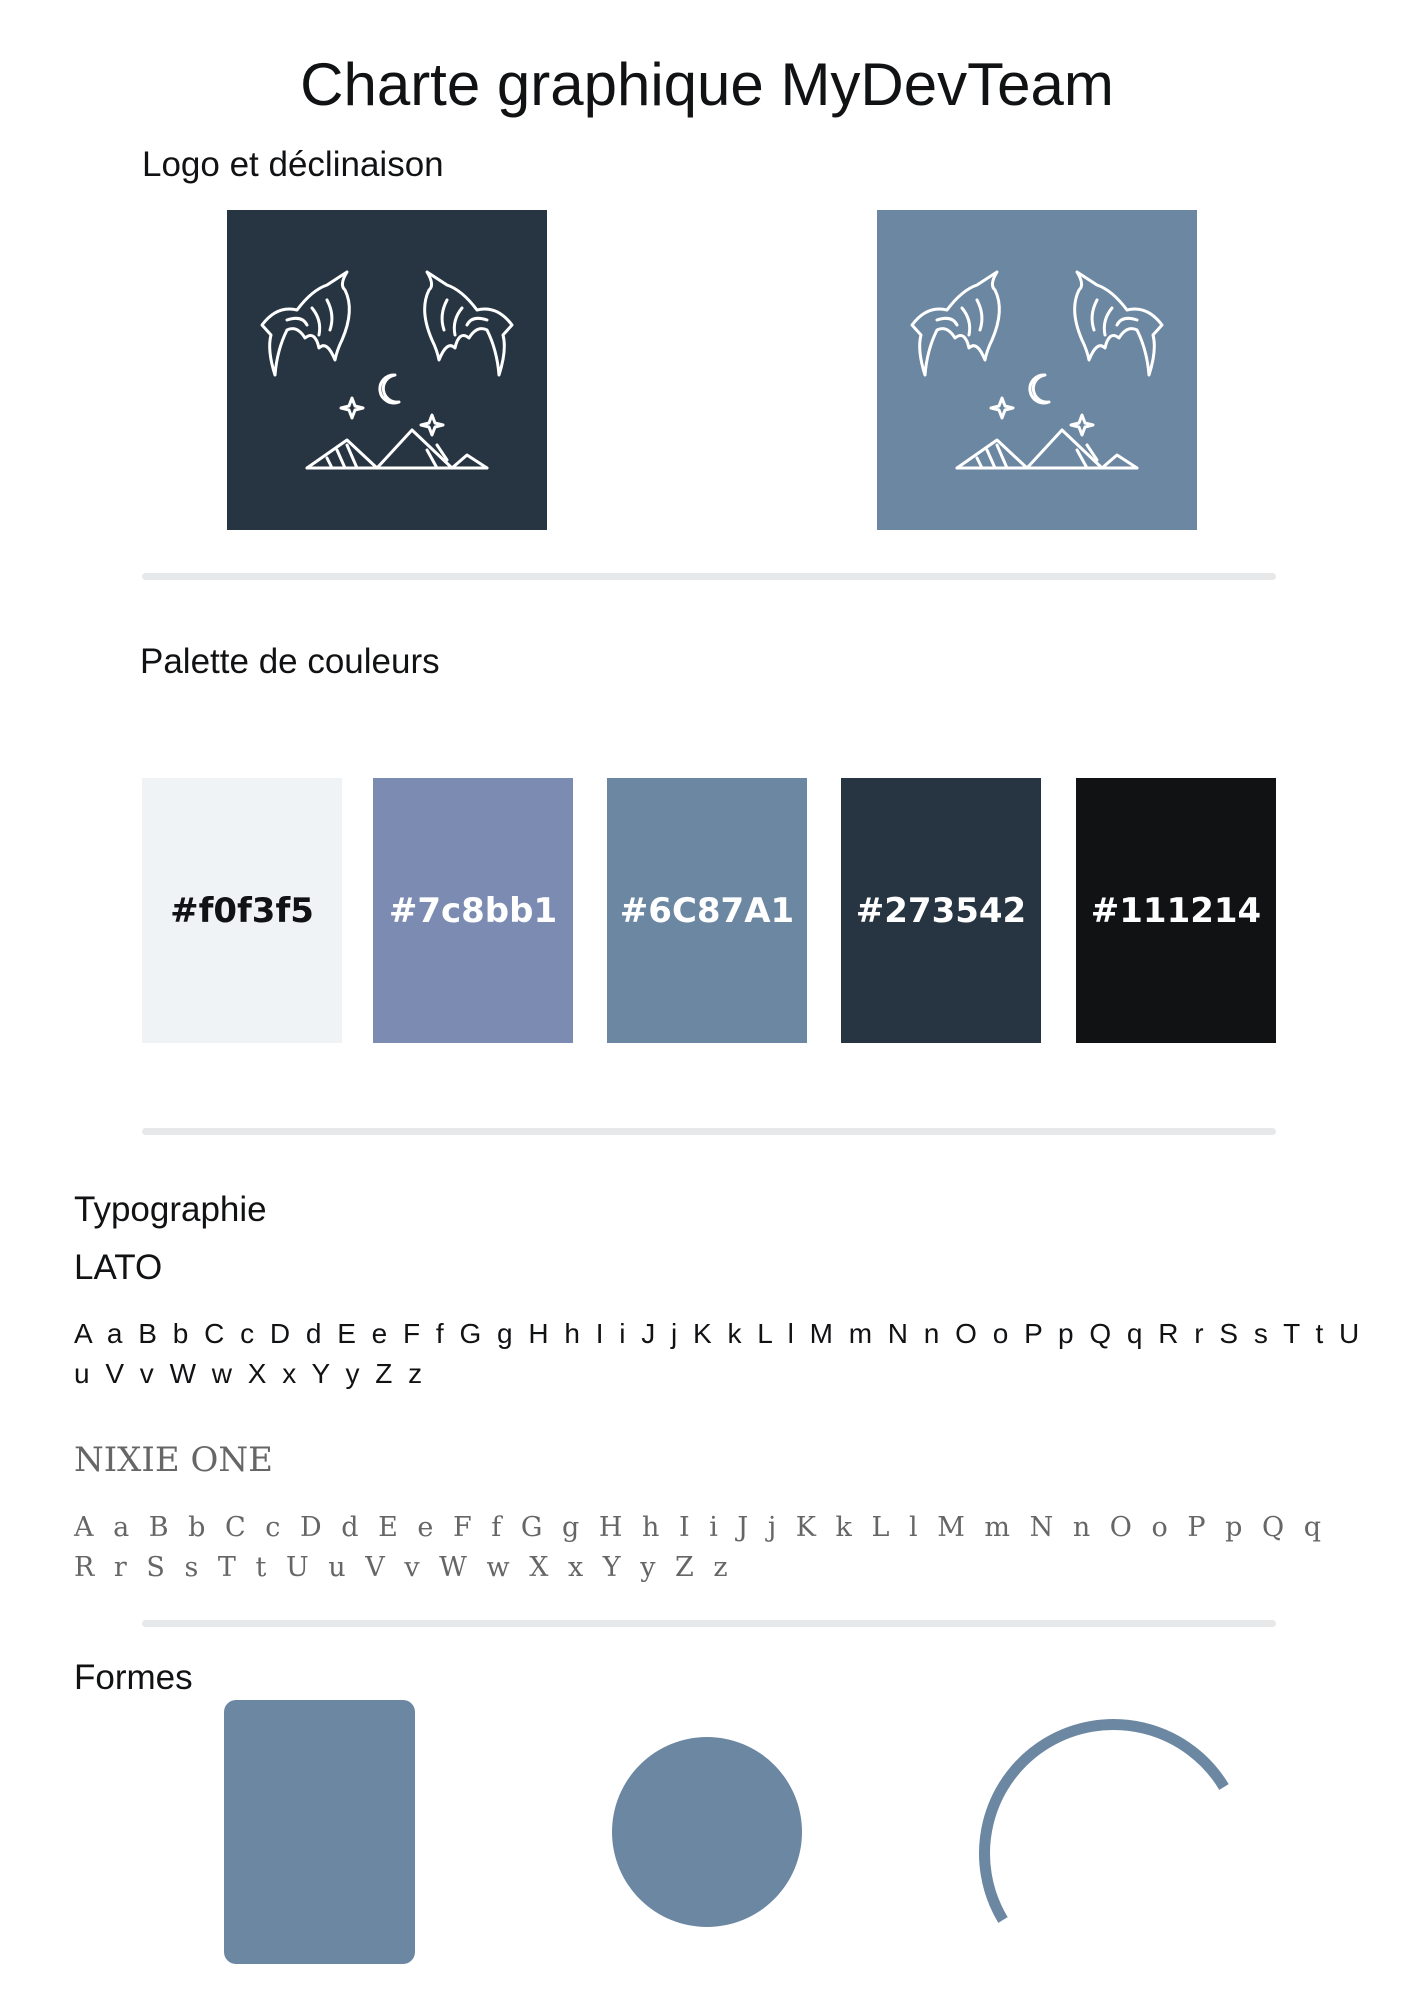  I want to click on color-swatch: #6C87A1, so click(707, 910).